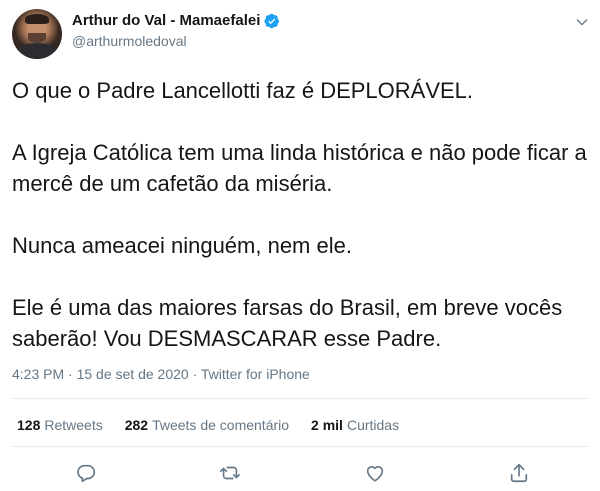  I want to click on reply-button, so click(86, 473).